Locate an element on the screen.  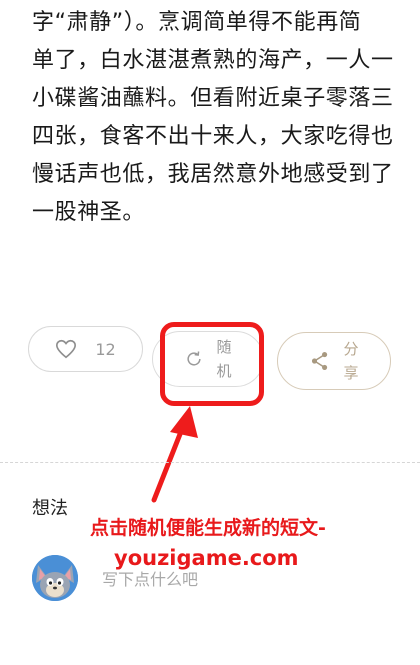
pointer-arrow is located at coordinates (174, 454).